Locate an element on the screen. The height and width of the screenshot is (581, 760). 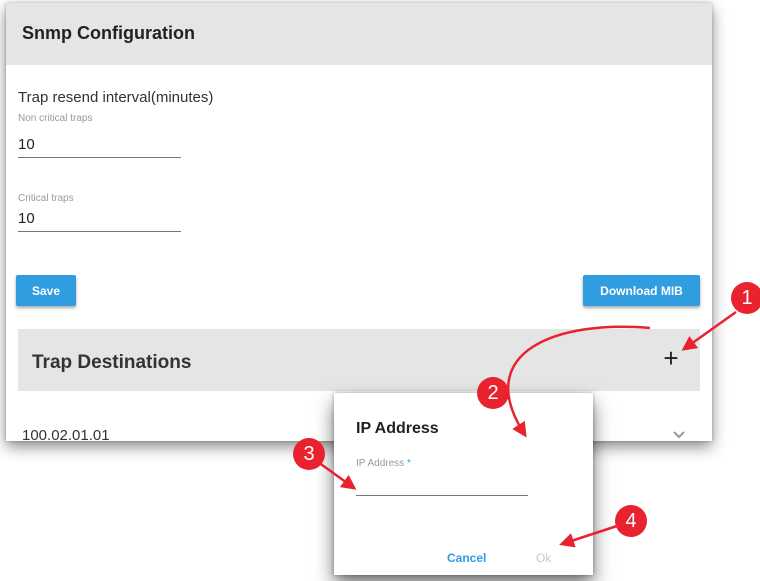
callout-badge-1: 1 is located at coordinates (745, 298).